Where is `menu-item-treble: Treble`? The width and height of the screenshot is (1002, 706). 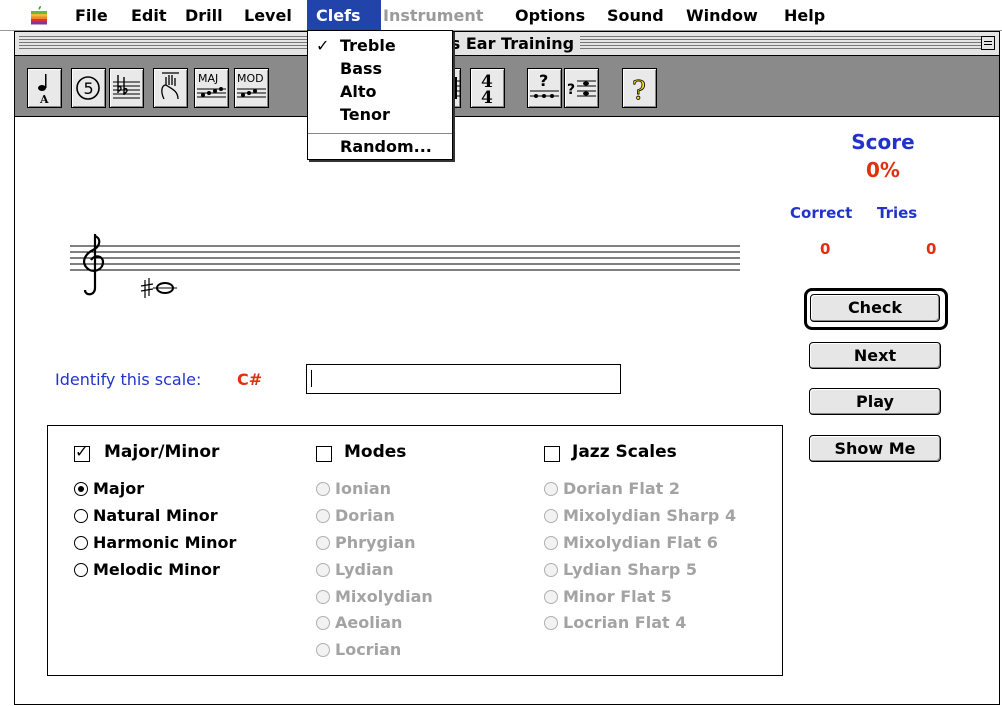
menu-item-treble: Treble is located at coordinates (368, 46).